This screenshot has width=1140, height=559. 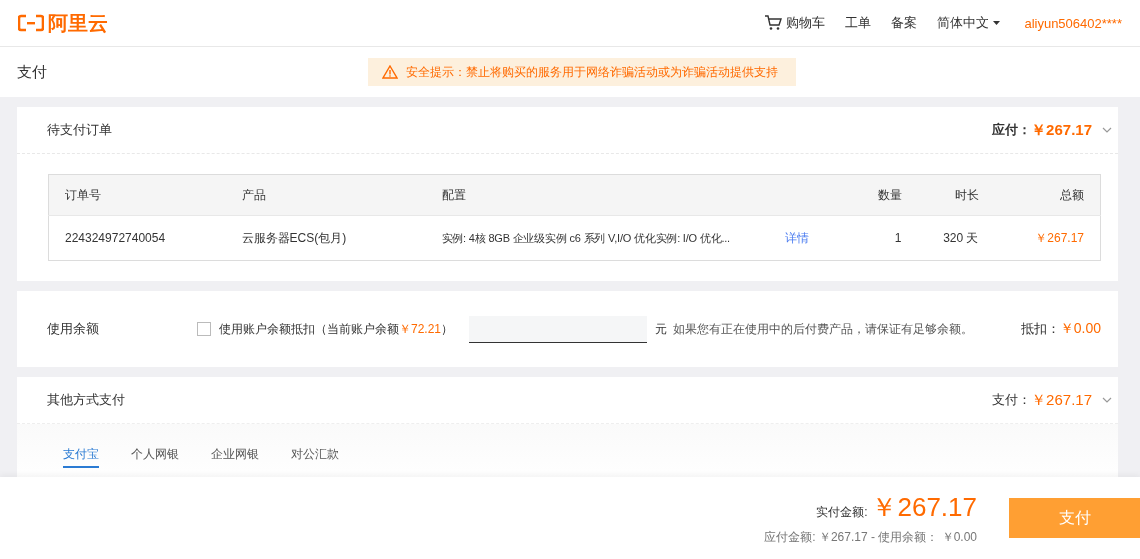 I want to click on amount-value: ￥0.00, so click(x=1080, y=329).